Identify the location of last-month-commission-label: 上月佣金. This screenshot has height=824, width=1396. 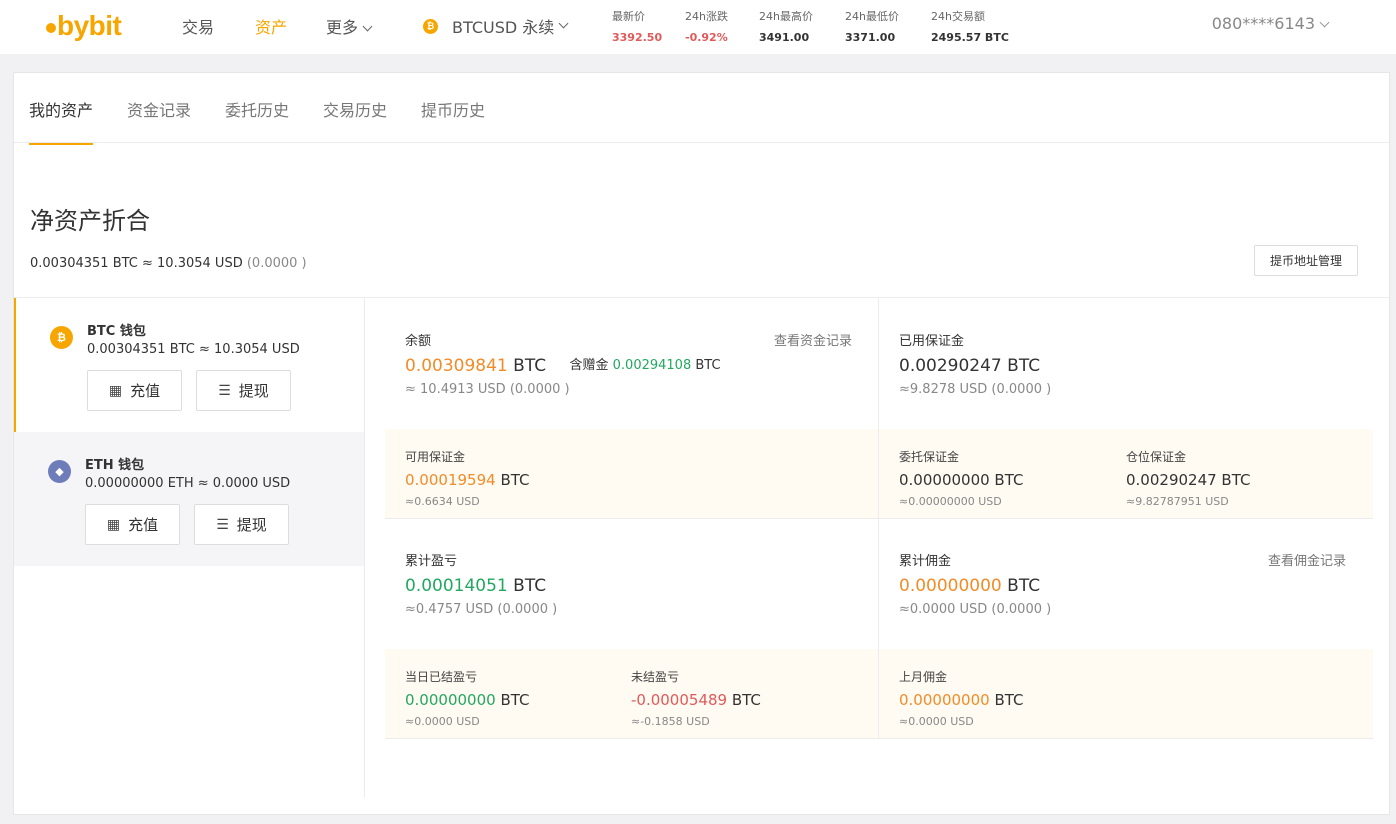
(923, 677).